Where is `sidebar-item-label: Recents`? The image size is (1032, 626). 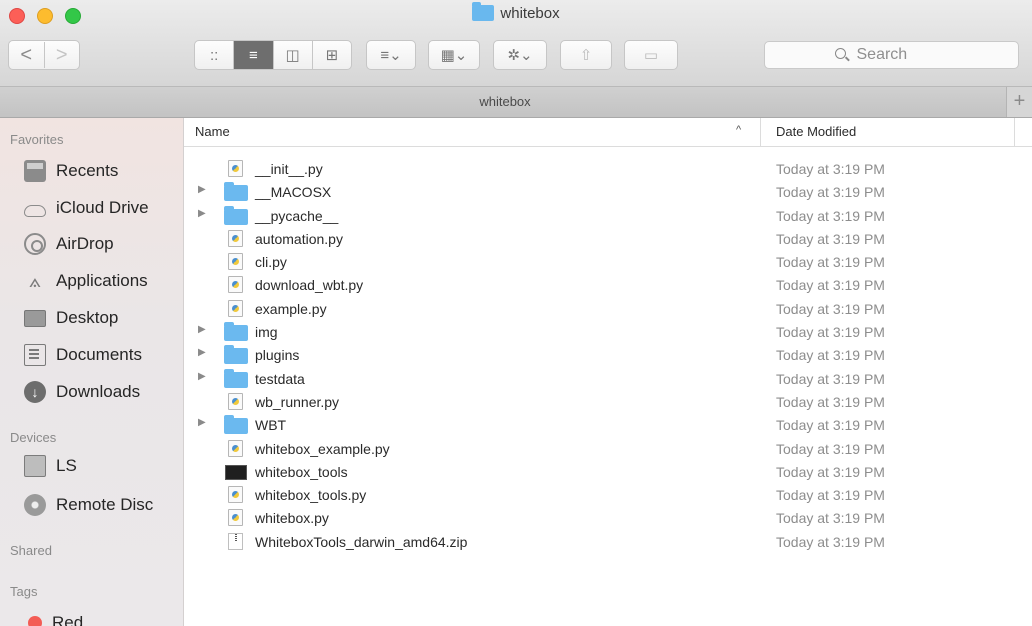
sidebar-item-label: Recents is located at coordinates (87, 170).